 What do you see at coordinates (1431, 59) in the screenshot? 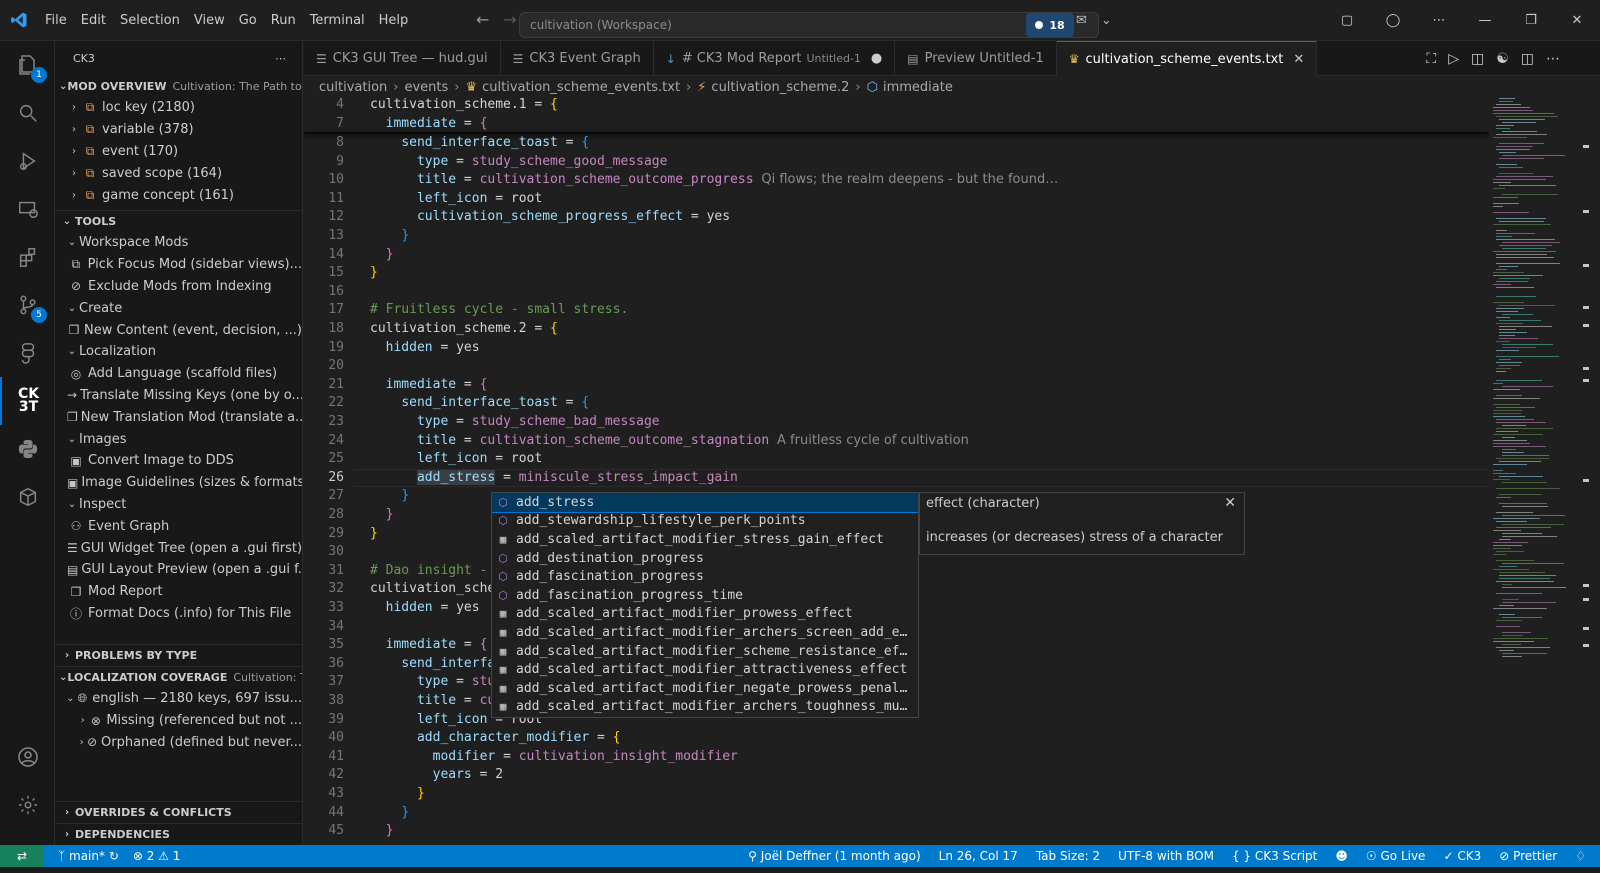
I see `focus-icon: ⛶` at bounding box center [1431, 59].